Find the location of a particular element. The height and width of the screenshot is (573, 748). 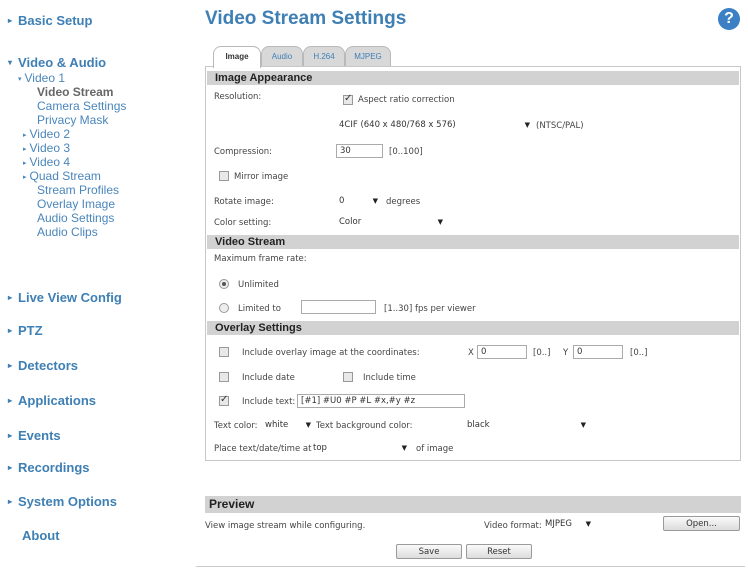

color-setting-select: Color ▼ is located at coordinates (391, 222).